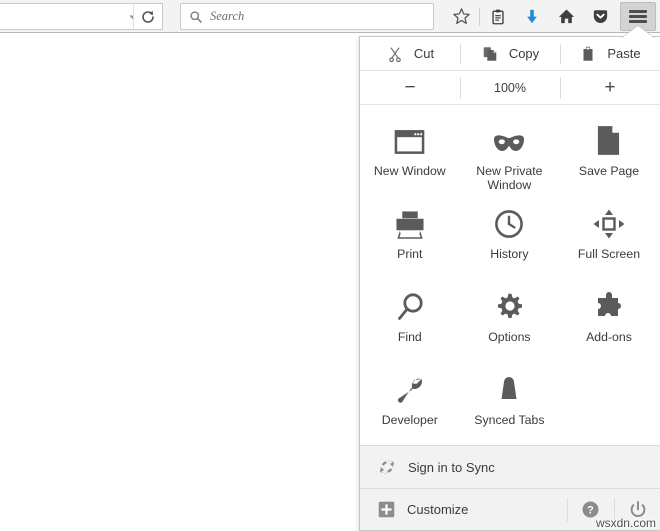 The image size is (660, 531). What do you see at coordinates (510, 466) in the screenshot?
I see `sign-in-to-sync-row: Sign in to Sync` at bounding box center [510, 466].